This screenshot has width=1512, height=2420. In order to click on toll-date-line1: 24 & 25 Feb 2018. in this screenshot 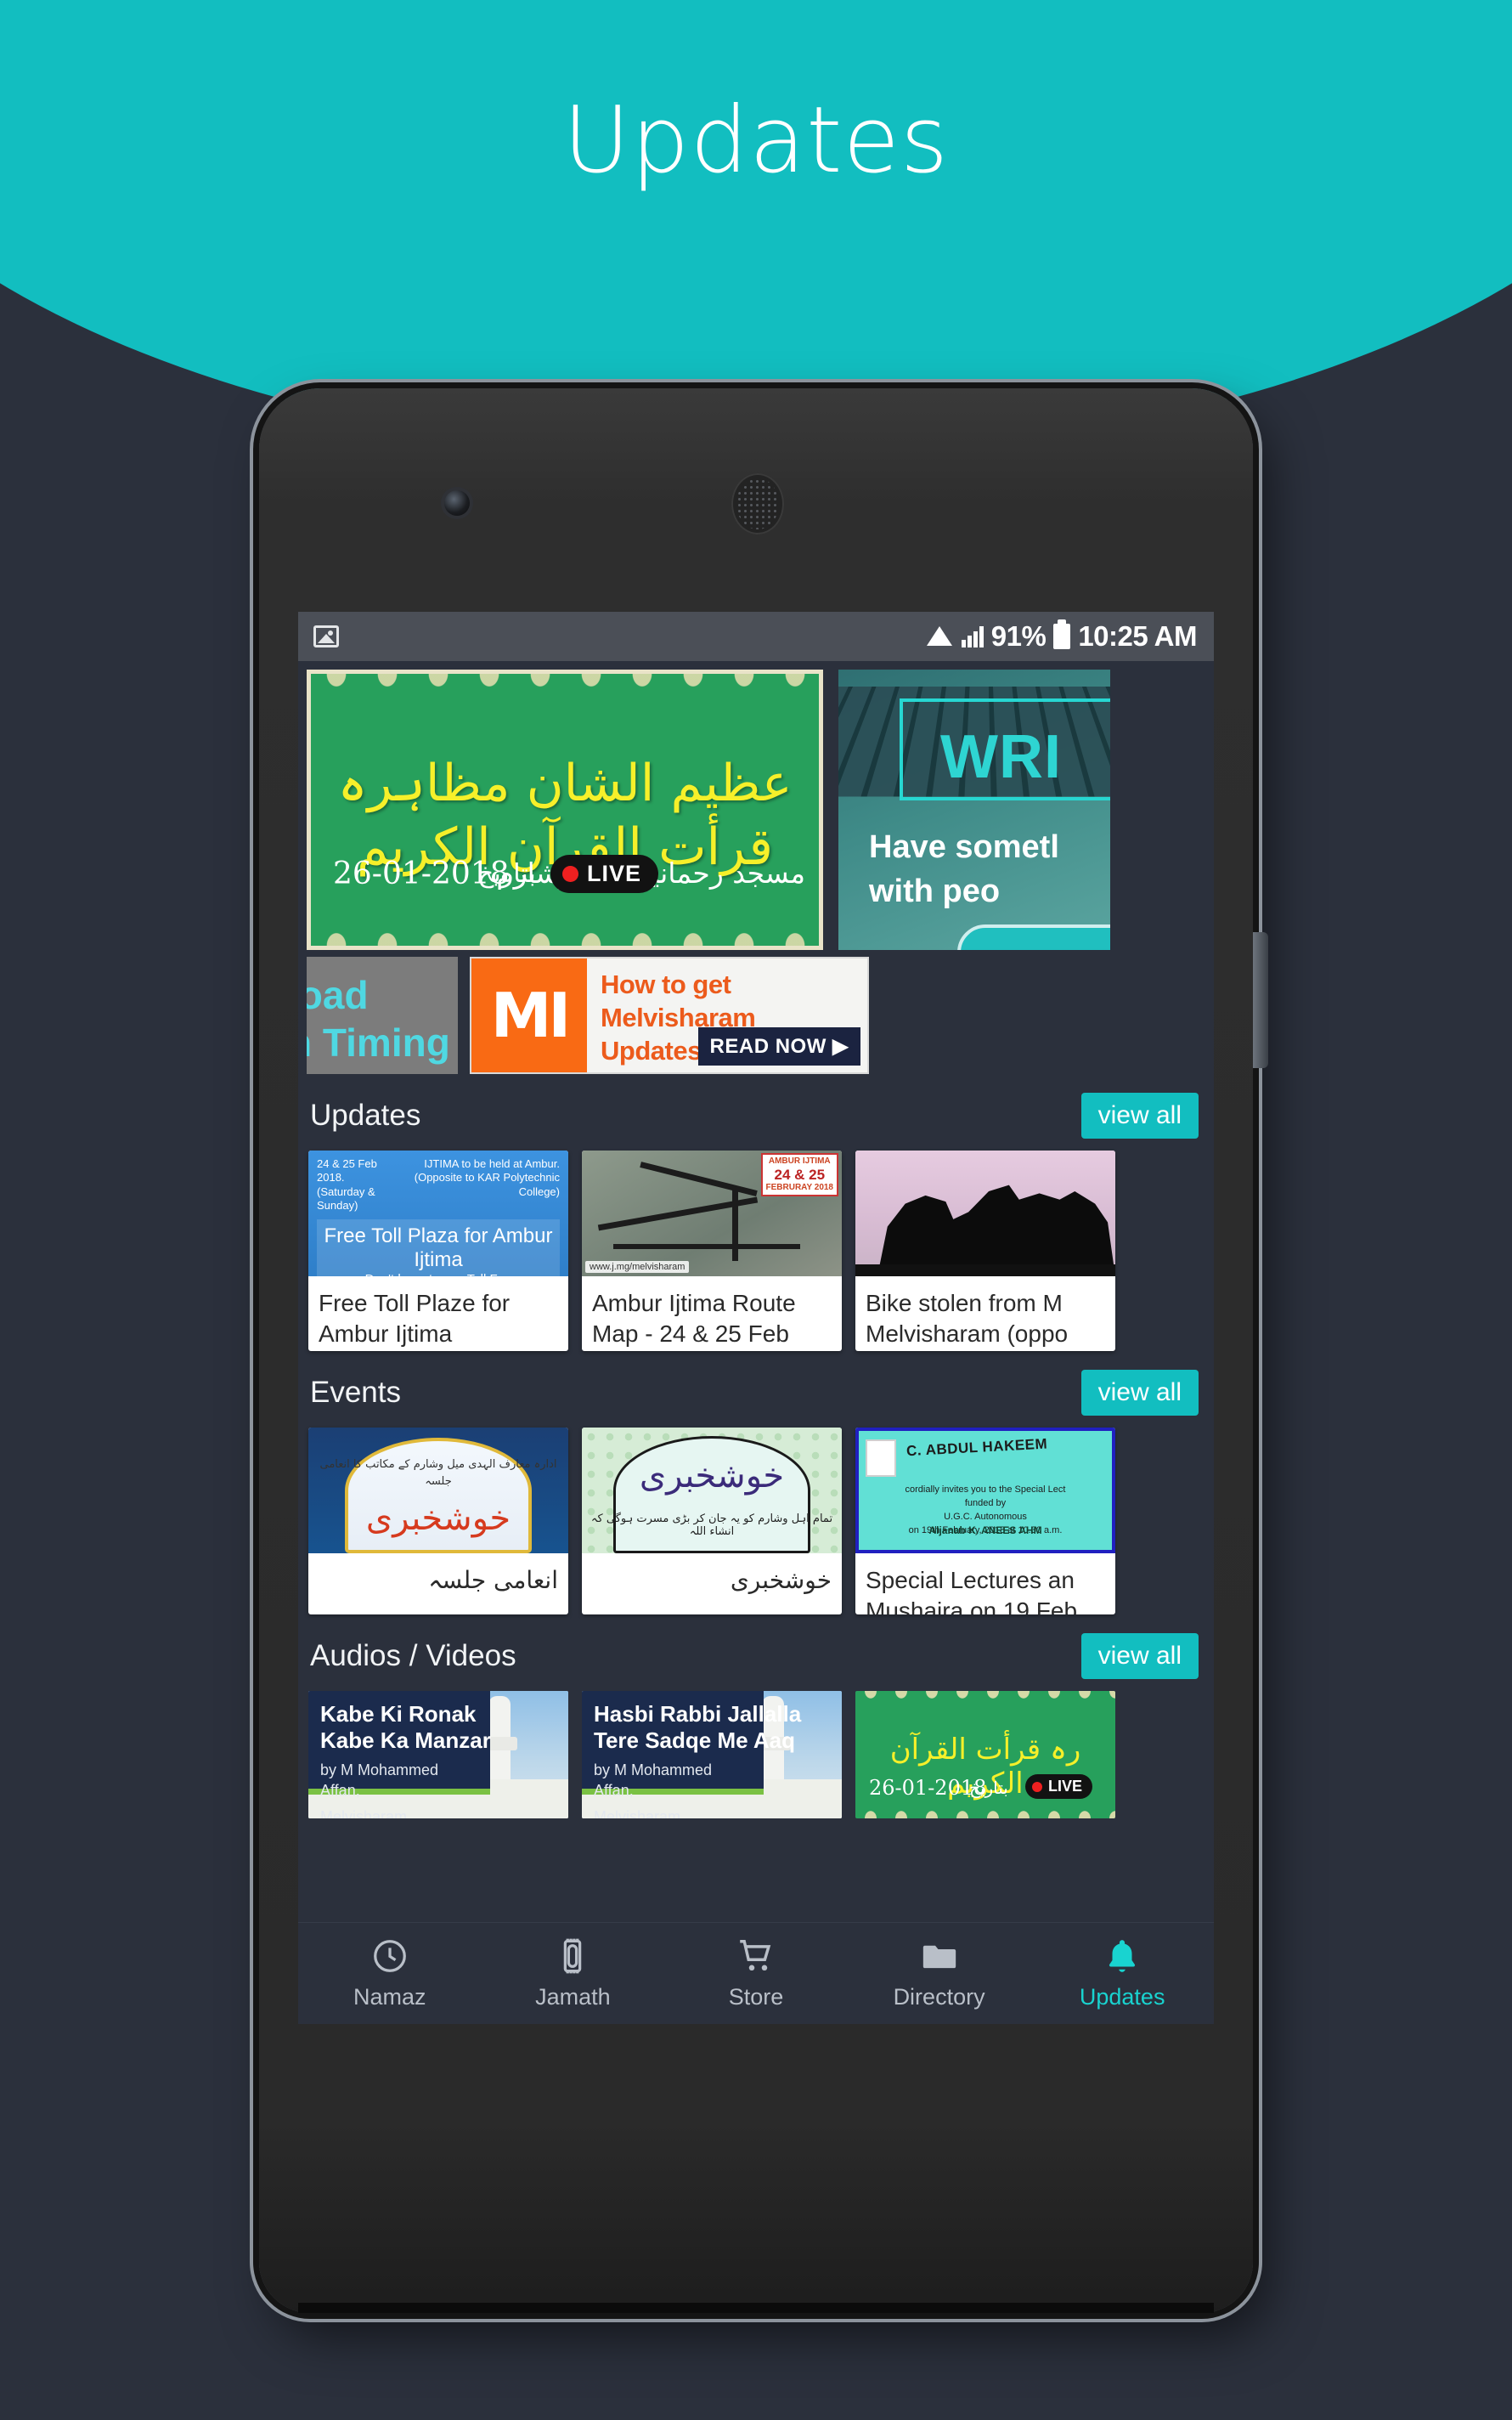, I will do `click(347, 1171)`.